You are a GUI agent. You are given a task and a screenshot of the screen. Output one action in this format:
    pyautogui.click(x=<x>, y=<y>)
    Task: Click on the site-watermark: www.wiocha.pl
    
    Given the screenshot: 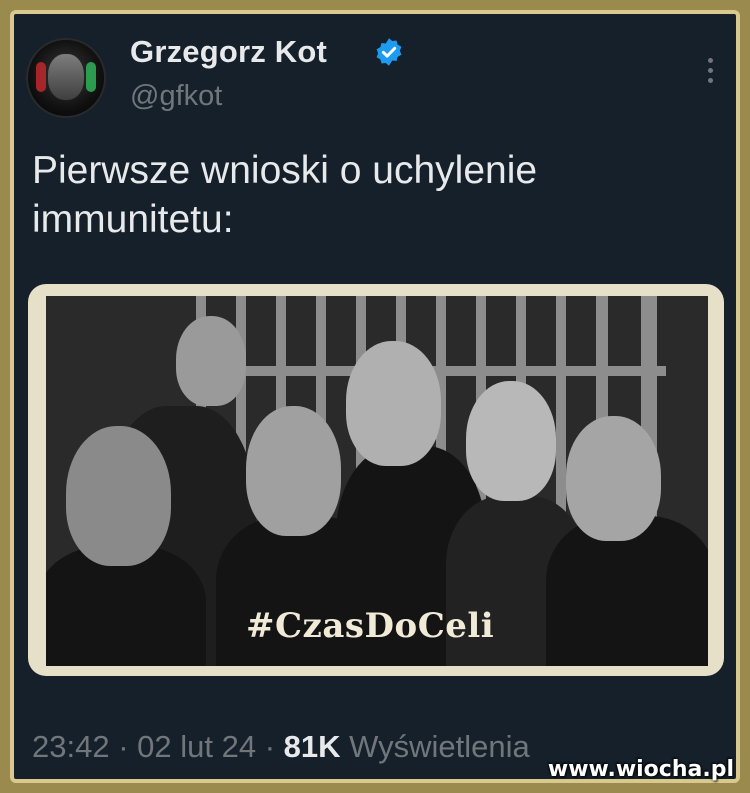 What is the action you would take?
    pyautogui.click(x=640, y=769)
    